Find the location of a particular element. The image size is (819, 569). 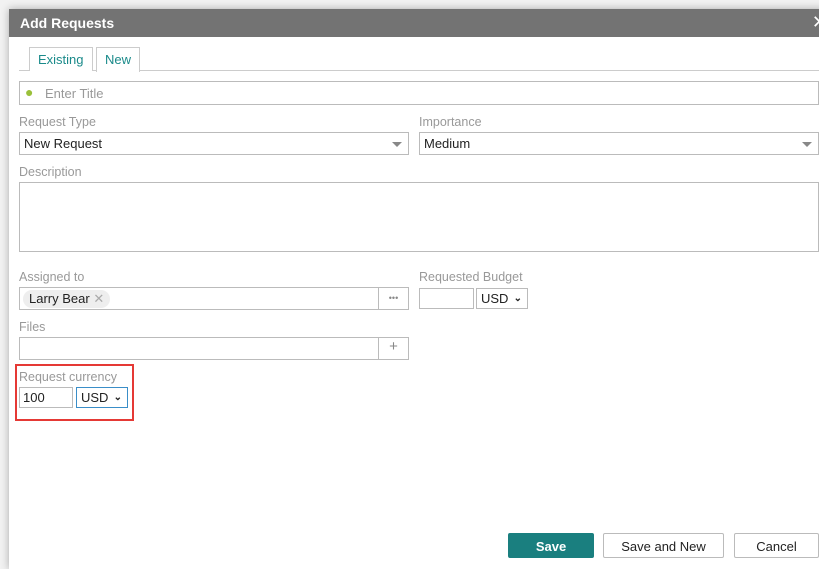

request-type-value: New Request is located at coordinates (63, 143).